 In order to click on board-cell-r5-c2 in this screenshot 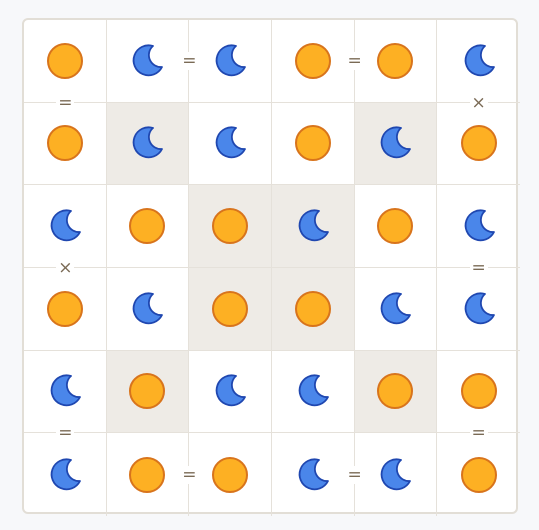, I will do `click(148, 392)`.